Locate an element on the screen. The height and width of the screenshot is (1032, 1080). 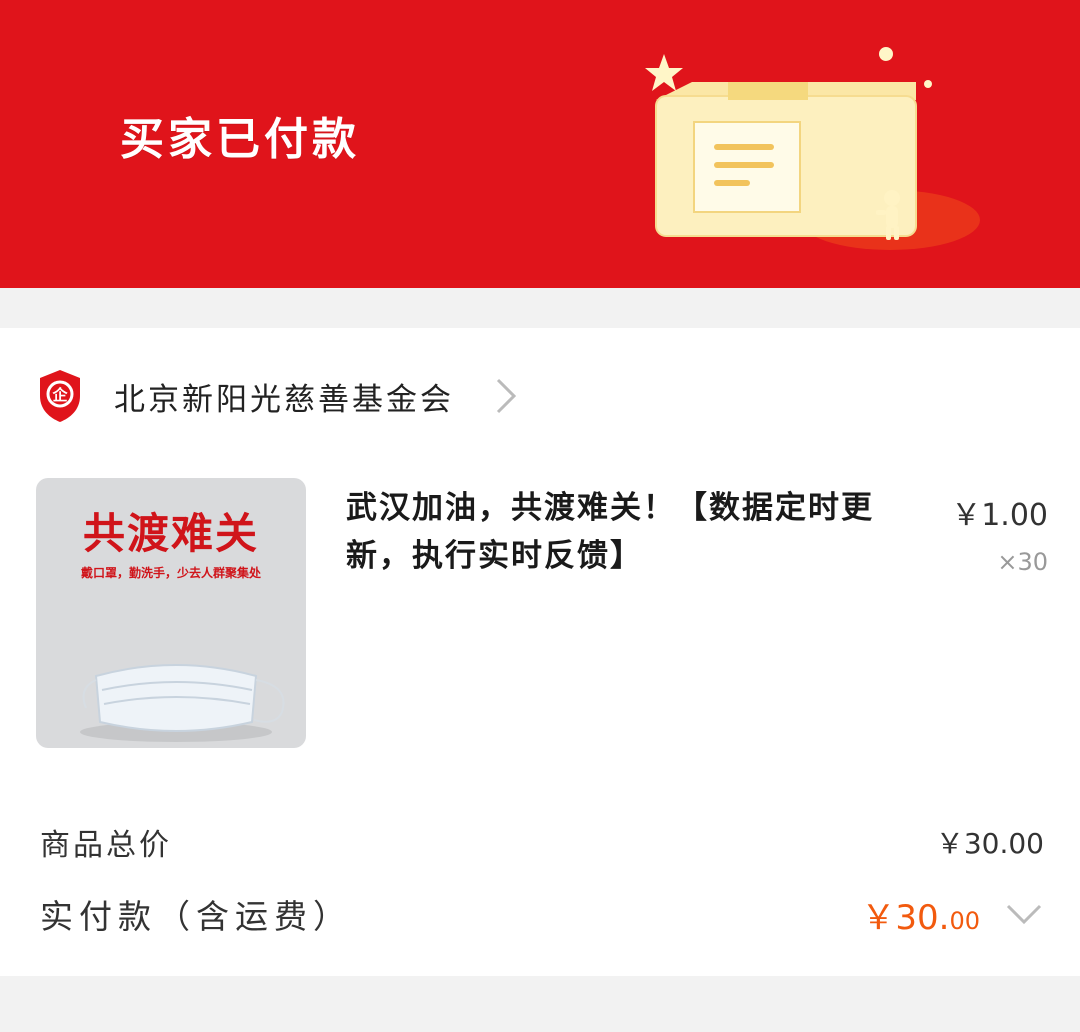
goods-total-label: 商品总价 is located at coordinates (106, 845).